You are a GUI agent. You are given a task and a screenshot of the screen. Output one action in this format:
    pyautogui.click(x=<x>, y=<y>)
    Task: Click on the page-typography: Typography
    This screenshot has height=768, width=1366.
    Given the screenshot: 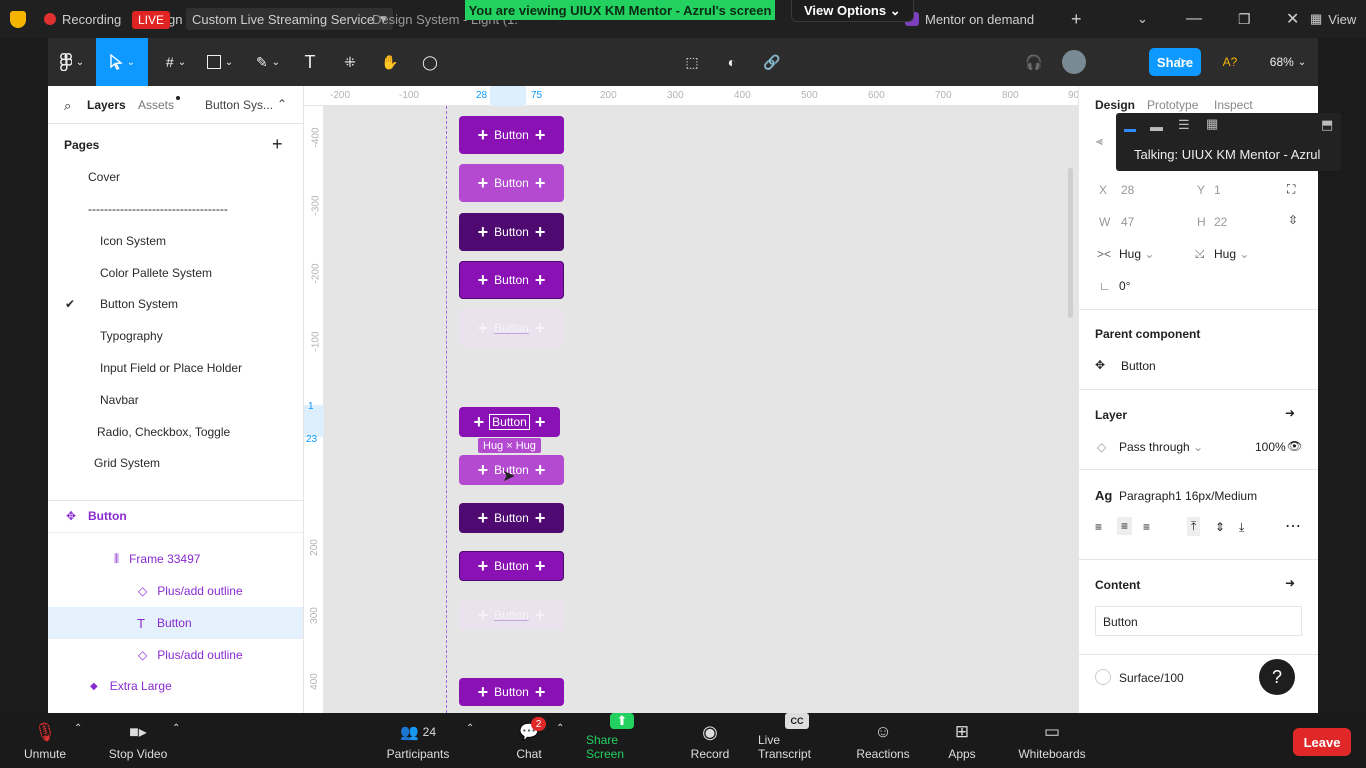 What is the action you would take?
    pyautogui.click(x=131, y=336)
    